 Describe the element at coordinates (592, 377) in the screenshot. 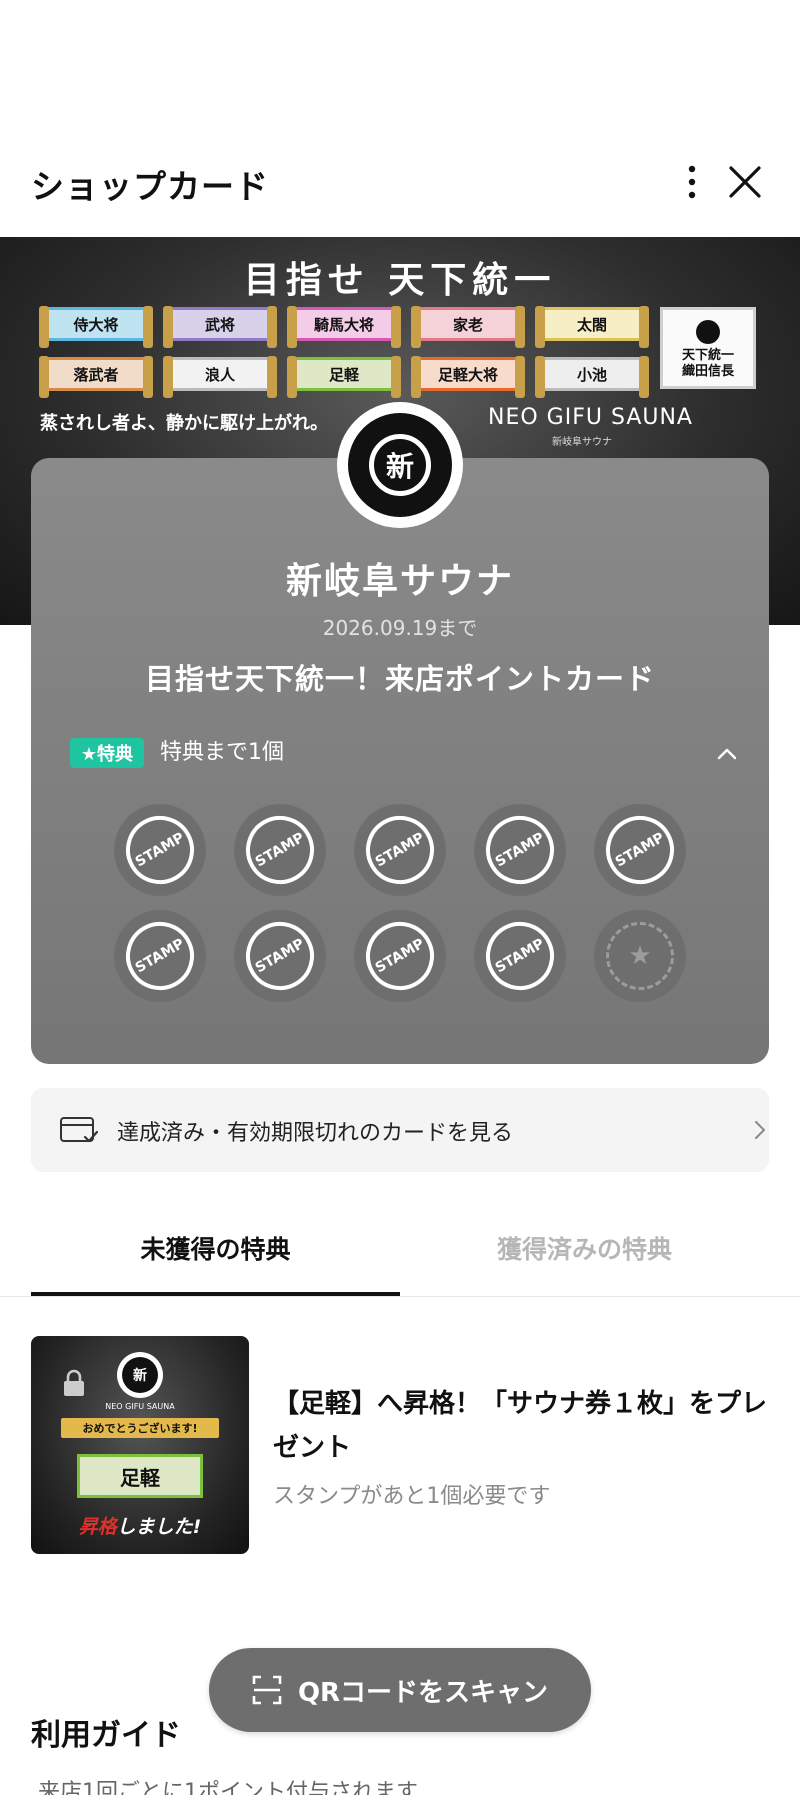

I see `rank-scroll: 小池` at that location.